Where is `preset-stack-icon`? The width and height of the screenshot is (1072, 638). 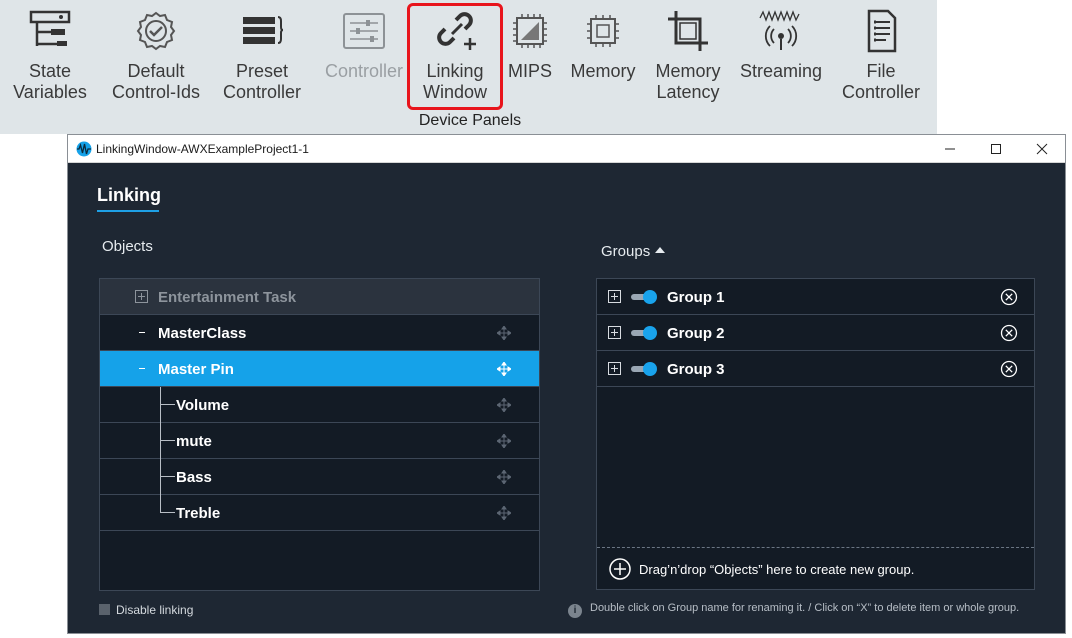 preset-stack-icon is located at coordinates (263, 30).